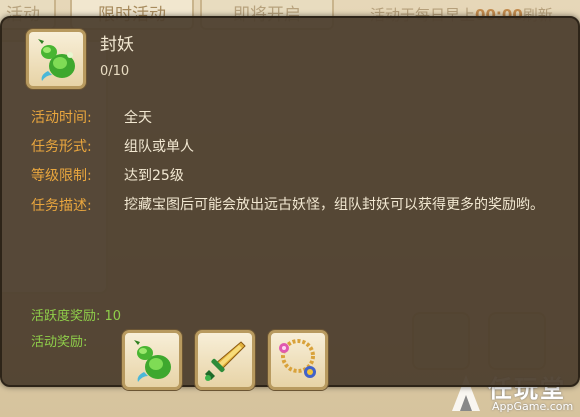 The height and width of the screenshot is (417, 580). What do you see at coordinates (138, 118) in the screenshot?
I see `detail-value: 全天` at bounding box center [138, 118].